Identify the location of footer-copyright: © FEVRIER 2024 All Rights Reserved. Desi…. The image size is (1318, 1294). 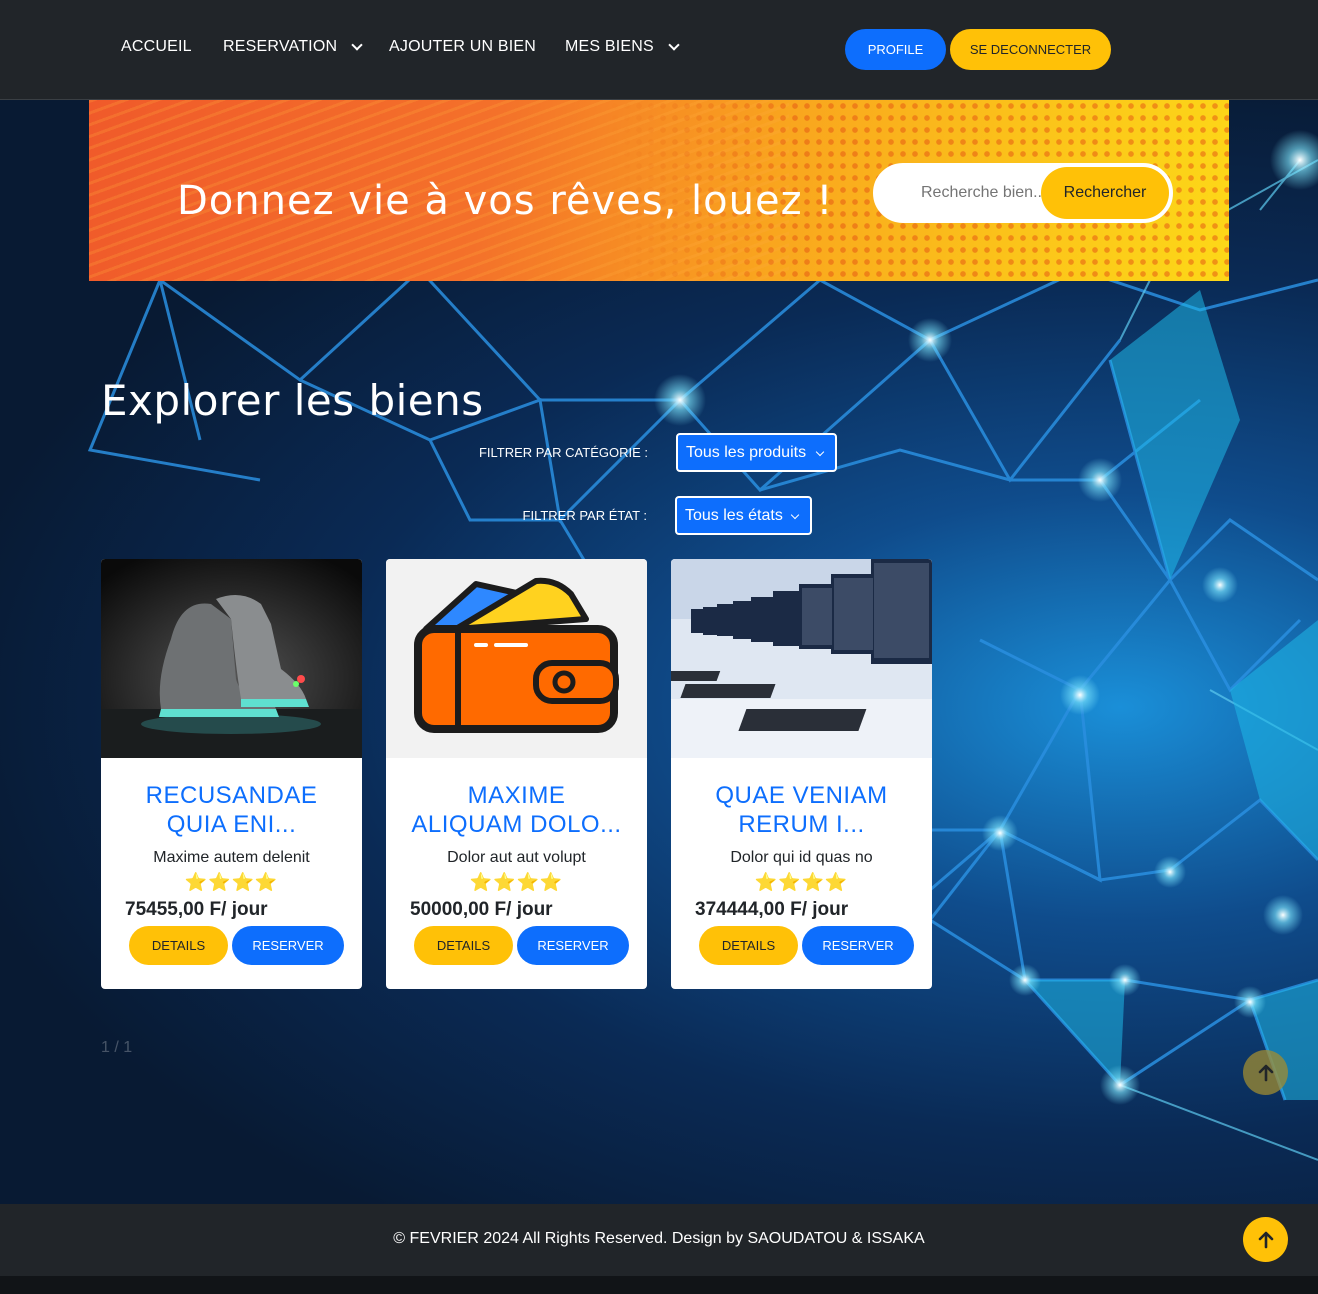
(659, 1238).